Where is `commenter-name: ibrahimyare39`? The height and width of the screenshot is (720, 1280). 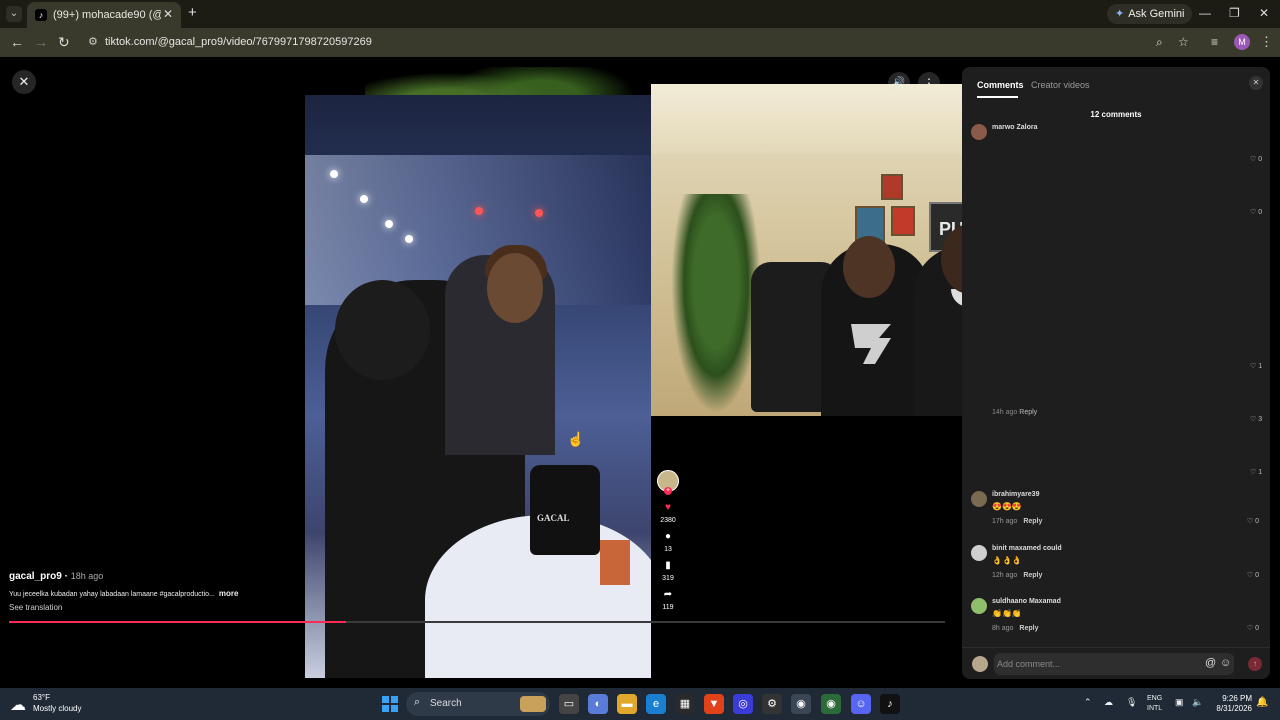 commenter-name: ibrahimyare39 is located at coordinates (1015, 494).